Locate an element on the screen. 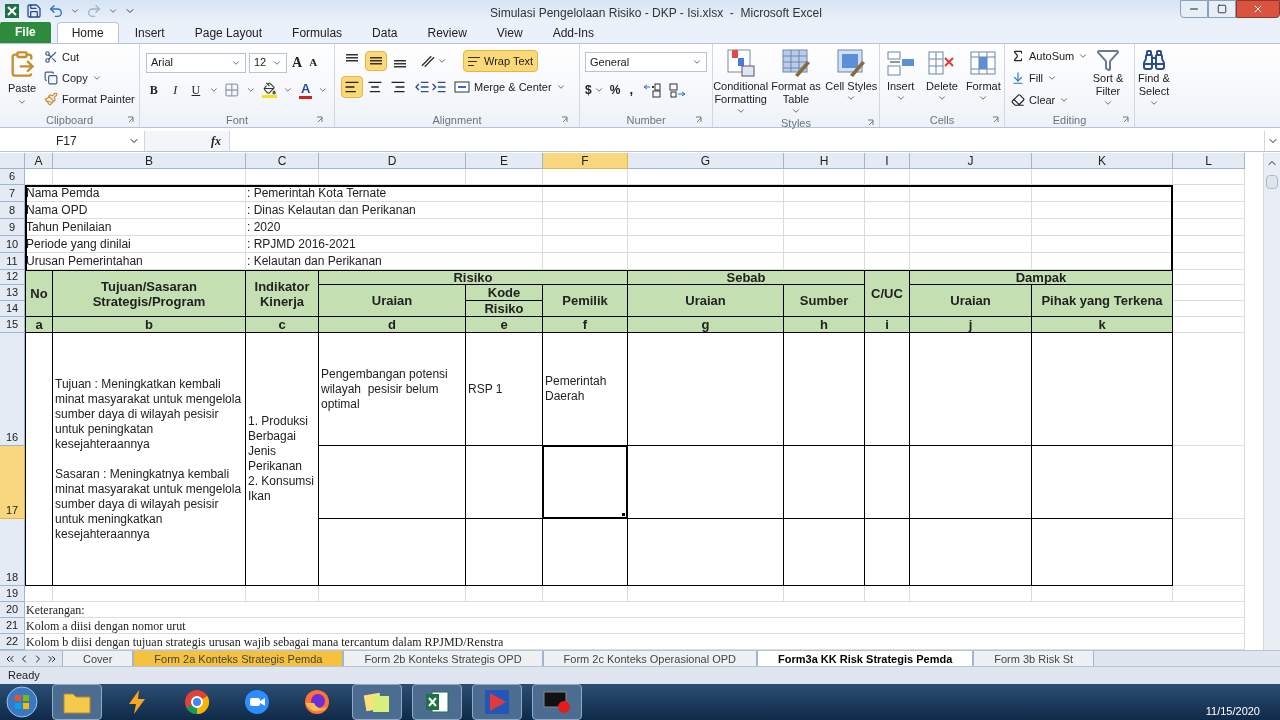 The image size is (1280, 720). file-tab: File is located at coordinates (25, 32).